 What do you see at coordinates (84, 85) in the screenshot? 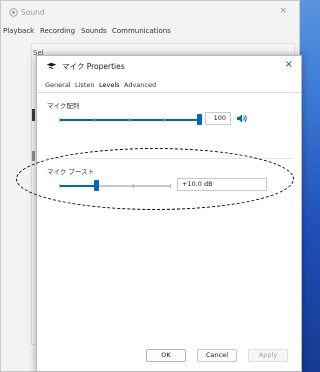
I see `tab-listen: Listen` at bounding box center [84, 85].